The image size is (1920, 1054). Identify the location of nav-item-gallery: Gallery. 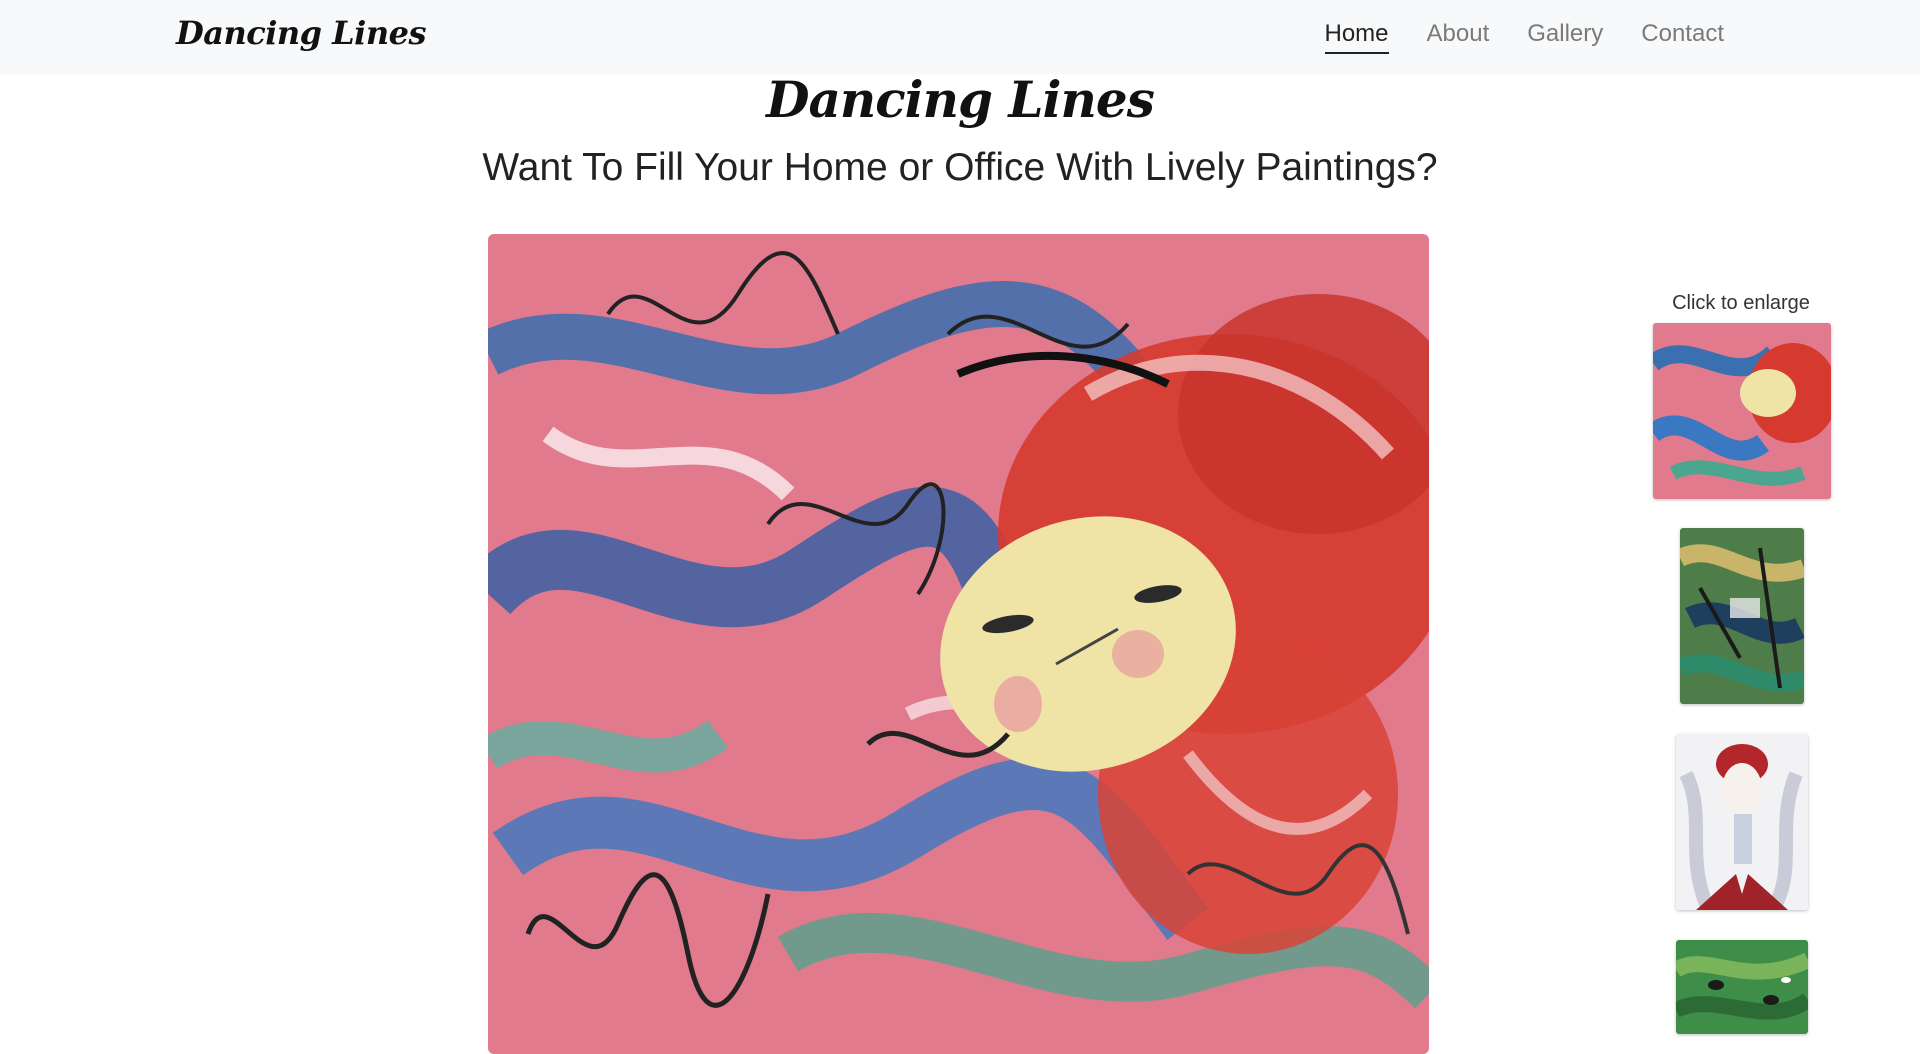
(1565, 37).